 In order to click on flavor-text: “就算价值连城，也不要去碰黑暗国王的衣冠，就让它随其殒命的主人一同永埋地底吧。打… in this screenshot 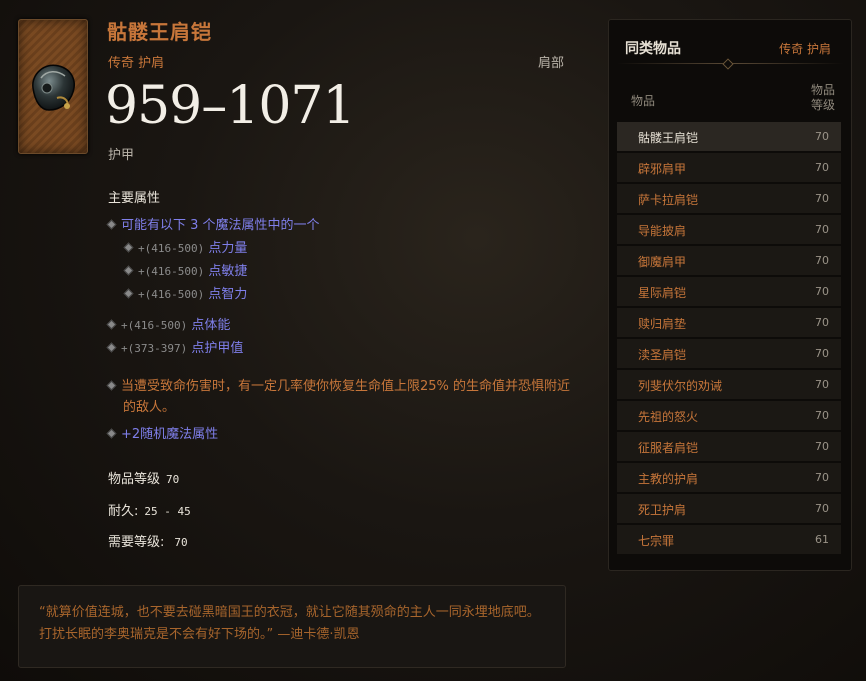, I will do `click(292, 626)`.